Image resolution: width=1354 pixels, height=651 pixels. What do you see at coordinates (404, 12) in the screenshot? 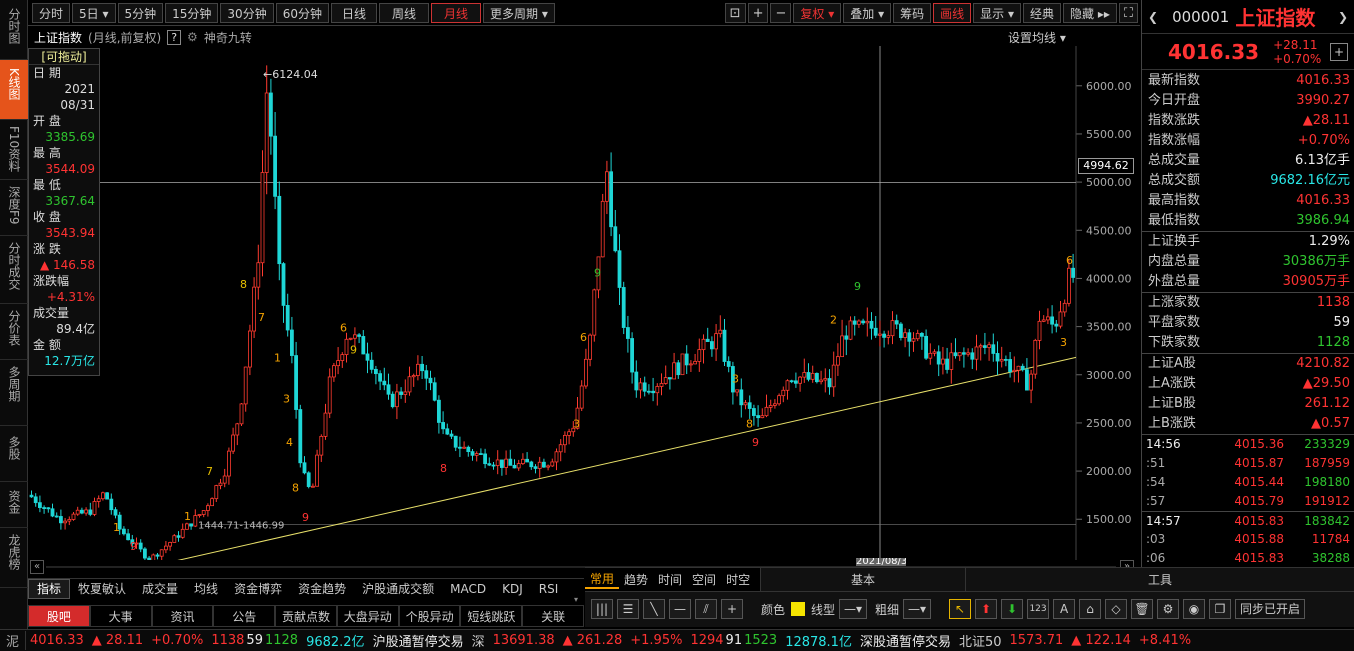
I see `period-button-week: 周线` at bounding box center [404, 12].